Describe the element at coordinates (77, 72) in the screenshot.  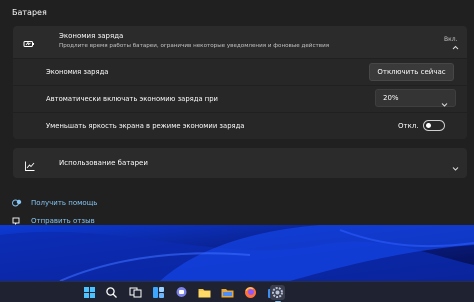
I see `battery-saver-row-label: Экономия заряда` at that location.